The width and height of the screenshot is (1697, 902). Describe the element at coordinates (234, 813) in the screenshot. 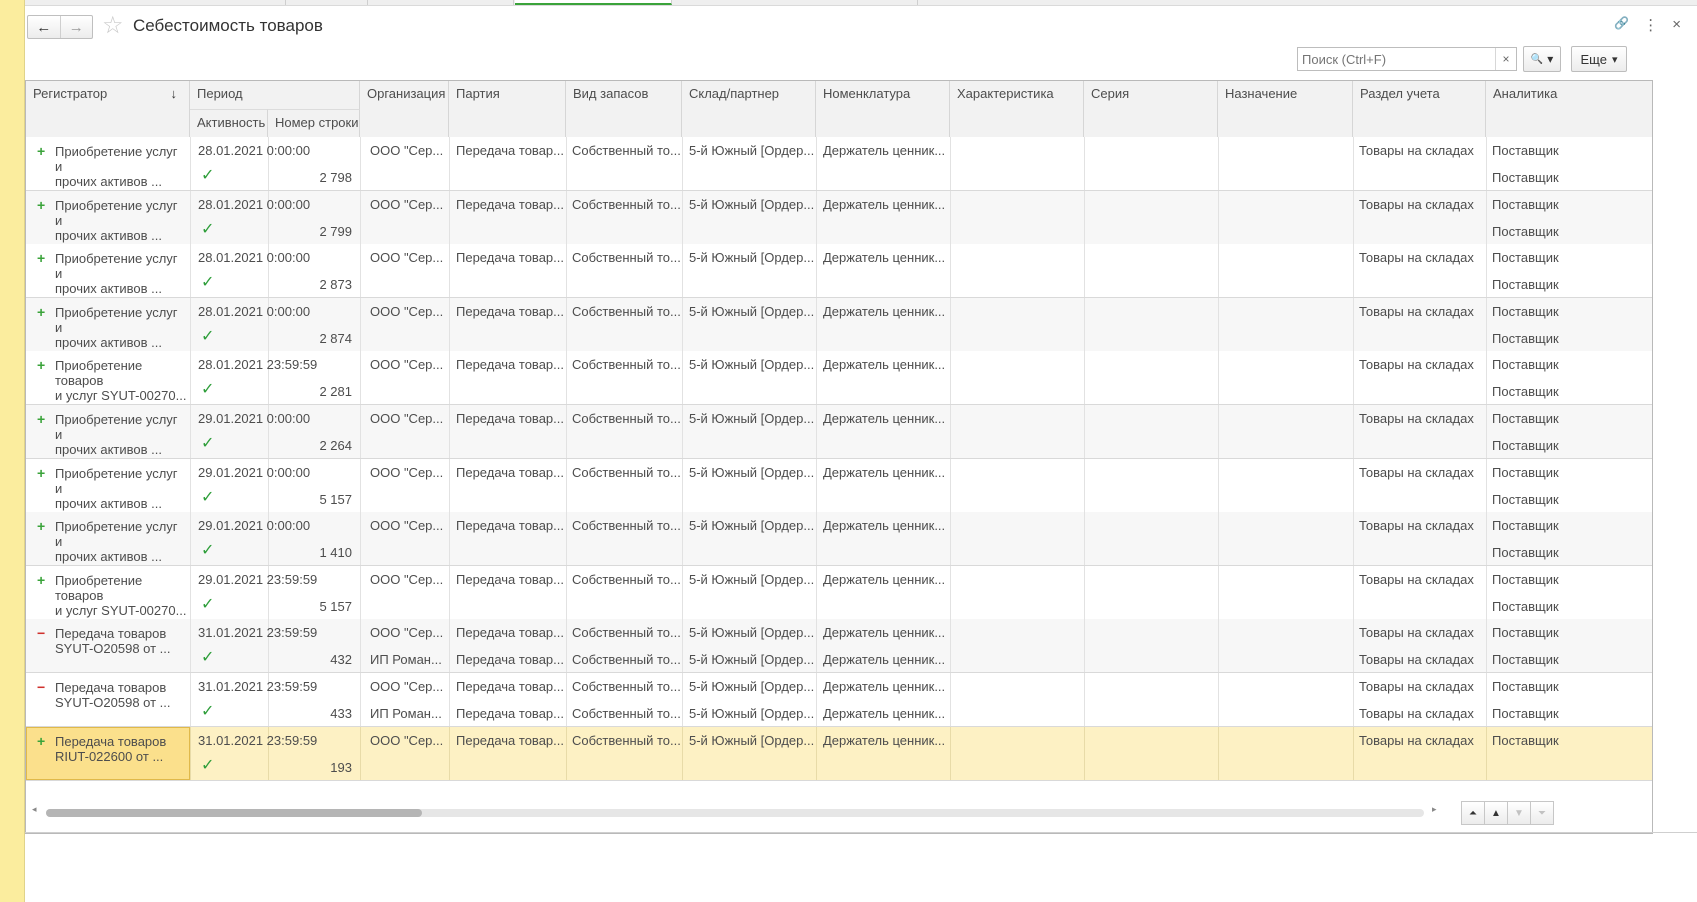

I see `scroll-thumb` at that location.